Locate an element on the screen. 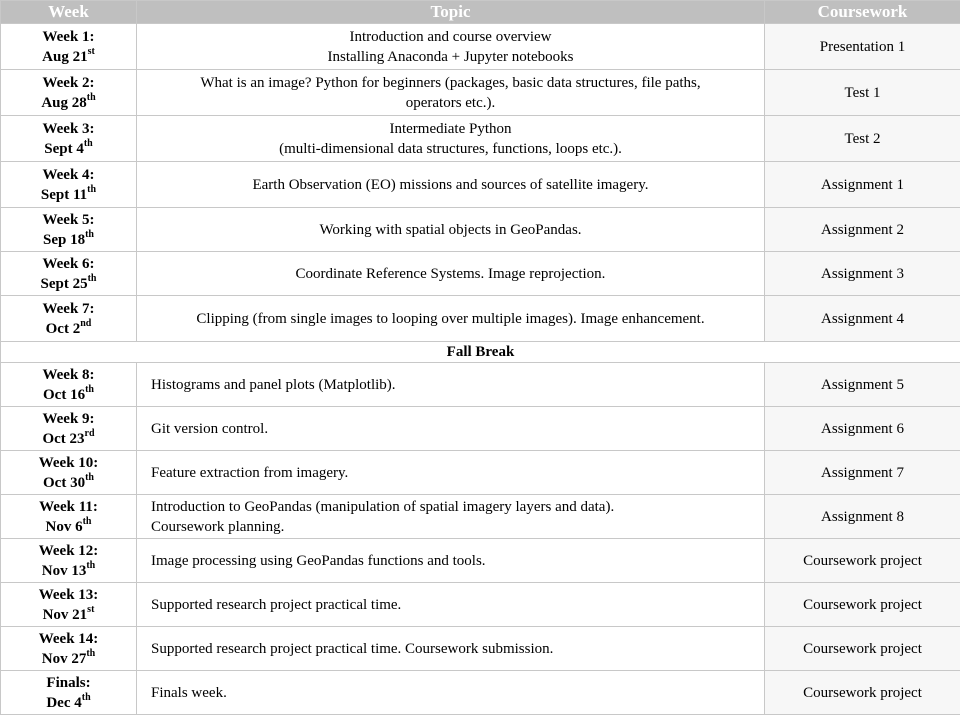  week-cell: Week 5: Sep 18th is located at coordinates (68, 229).